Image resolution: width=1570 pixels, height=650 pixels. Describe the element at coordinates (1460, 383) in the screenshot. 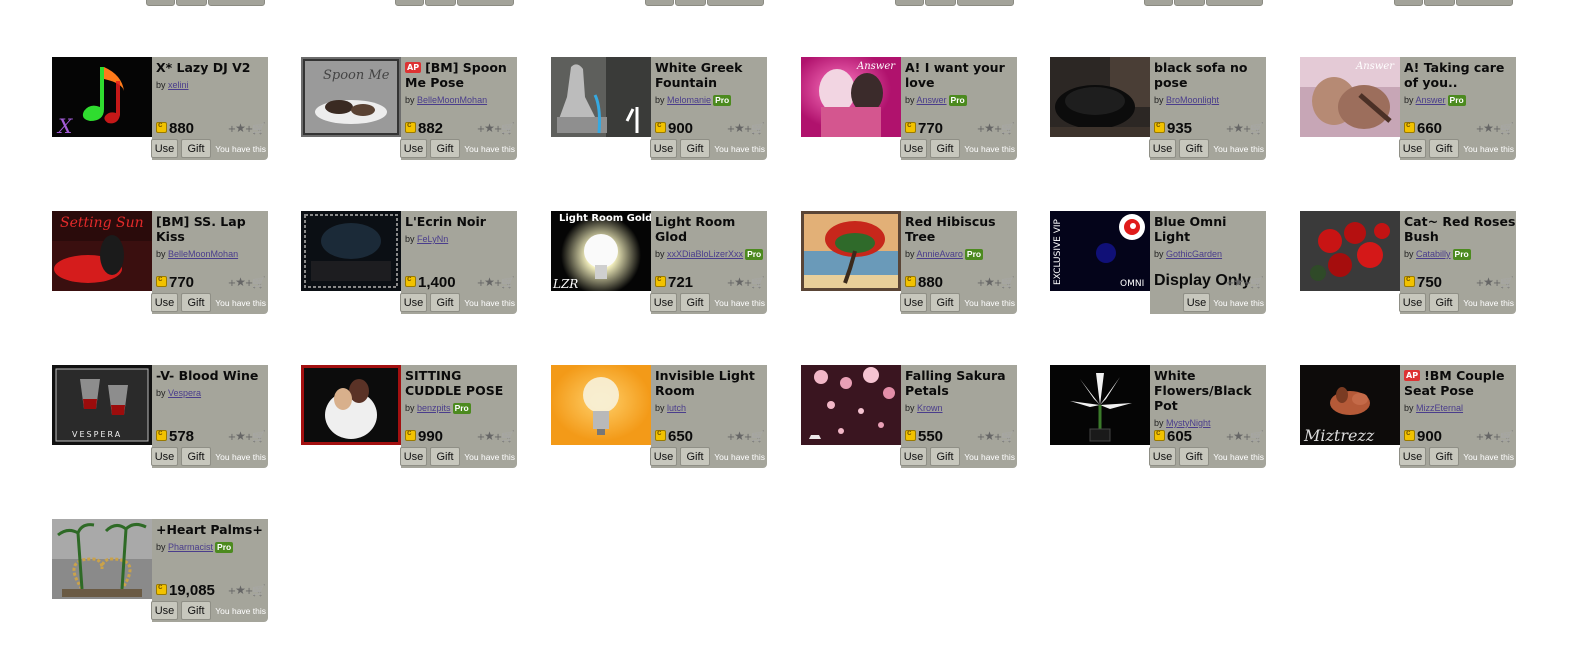

I see `product-title: AP !BM Couple Seat Pose` at that location.